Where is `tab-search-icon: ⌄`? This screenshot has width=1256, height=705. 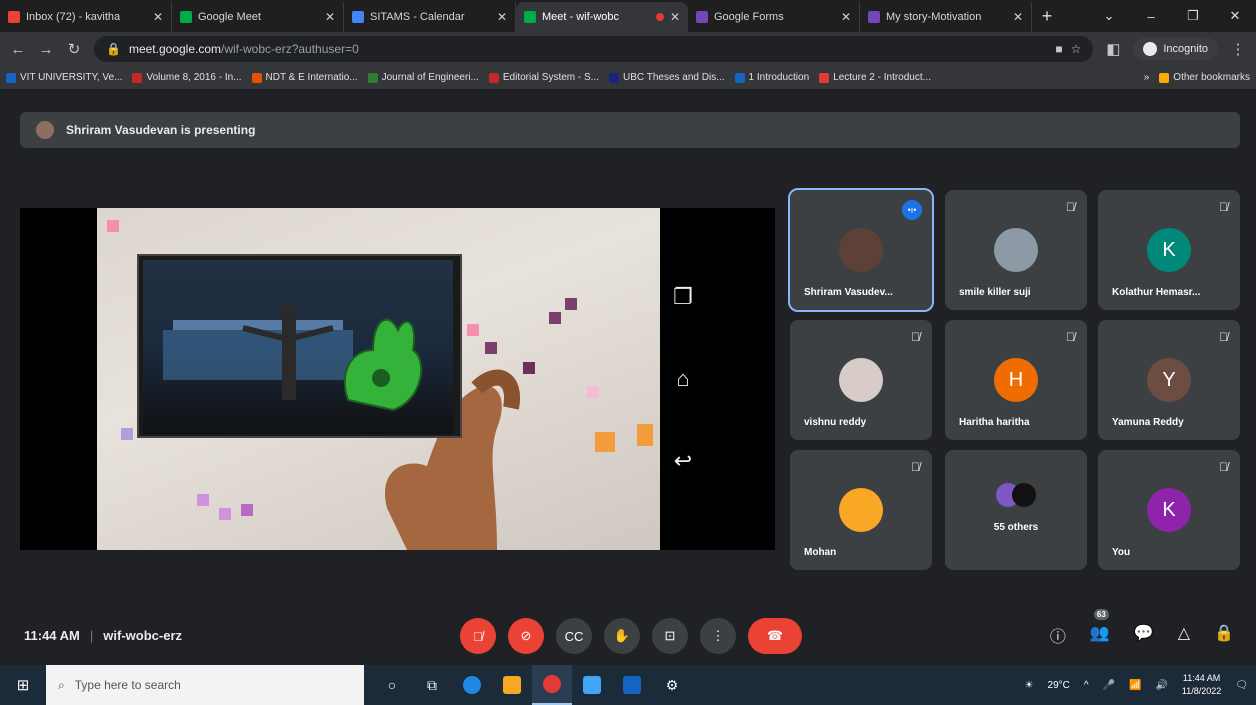
tab-search-icon: ⌄ is located at coordinates (1109, 16).